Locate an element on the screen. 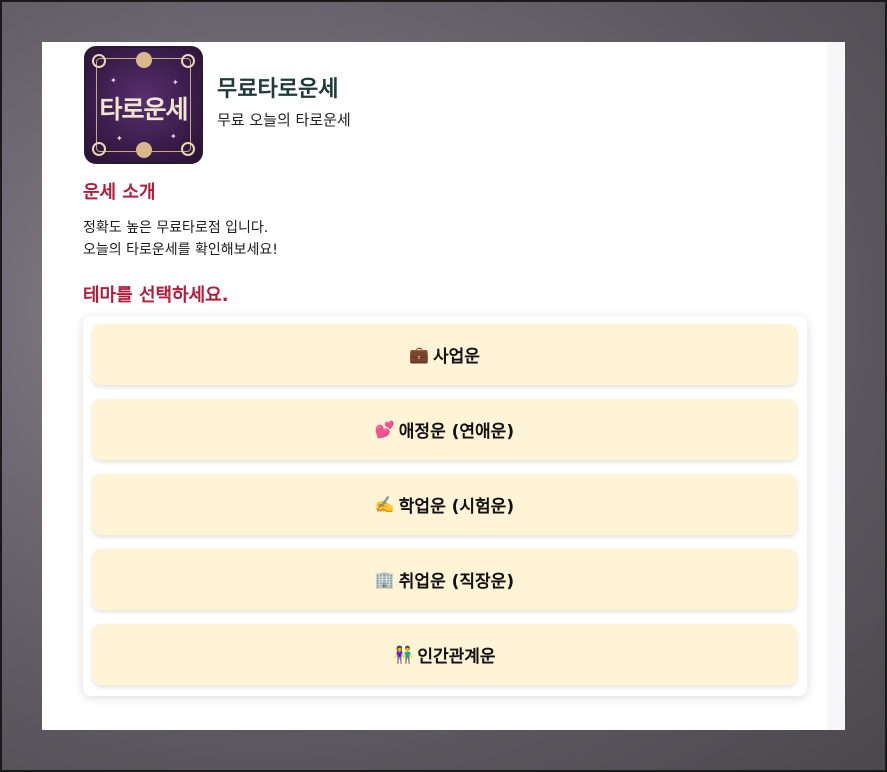 The width and height of the screenshot is (887, 772). app-logo: ✦ ✦ ✦ ✦ 타로운세 is located at coordinates (143, 105).